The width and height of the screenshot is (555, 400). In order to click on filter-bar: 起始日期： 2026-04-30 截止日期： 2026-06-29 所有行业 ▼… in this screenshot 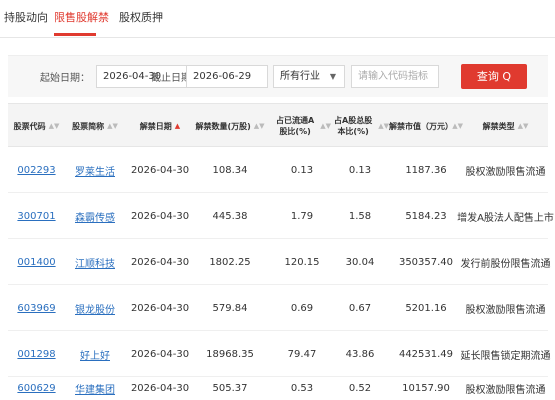, I will do `click(278, 76)`.